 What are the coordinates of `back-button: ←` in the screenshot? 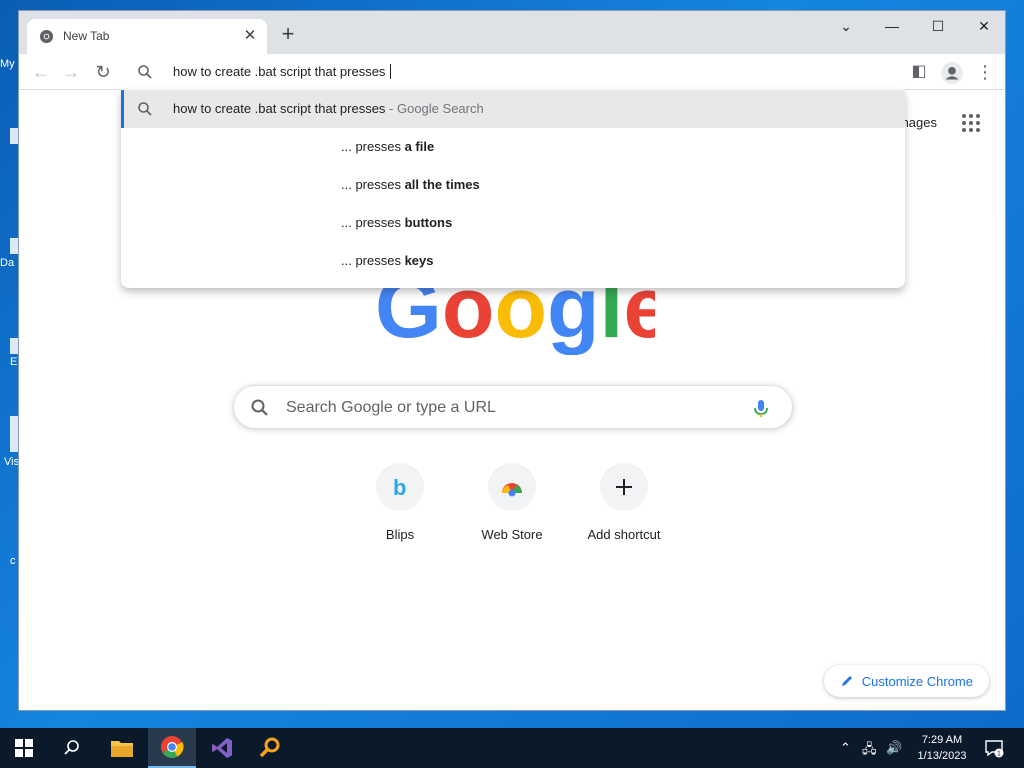 It's located at (41, 72).